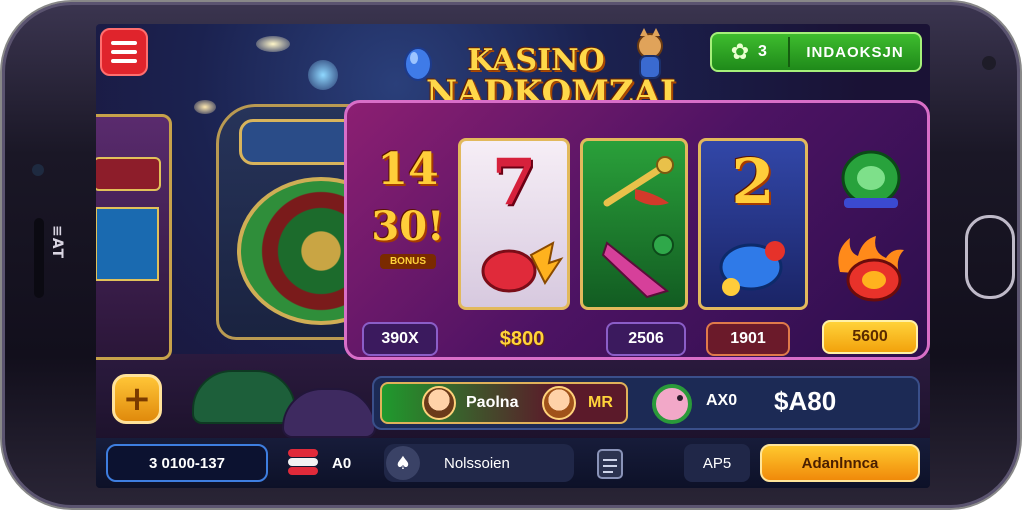 This screenshot has width=1024, height=512. Describe the element at coordinates (871, 224) in the screenshot. I see `reel-chips` at that location.